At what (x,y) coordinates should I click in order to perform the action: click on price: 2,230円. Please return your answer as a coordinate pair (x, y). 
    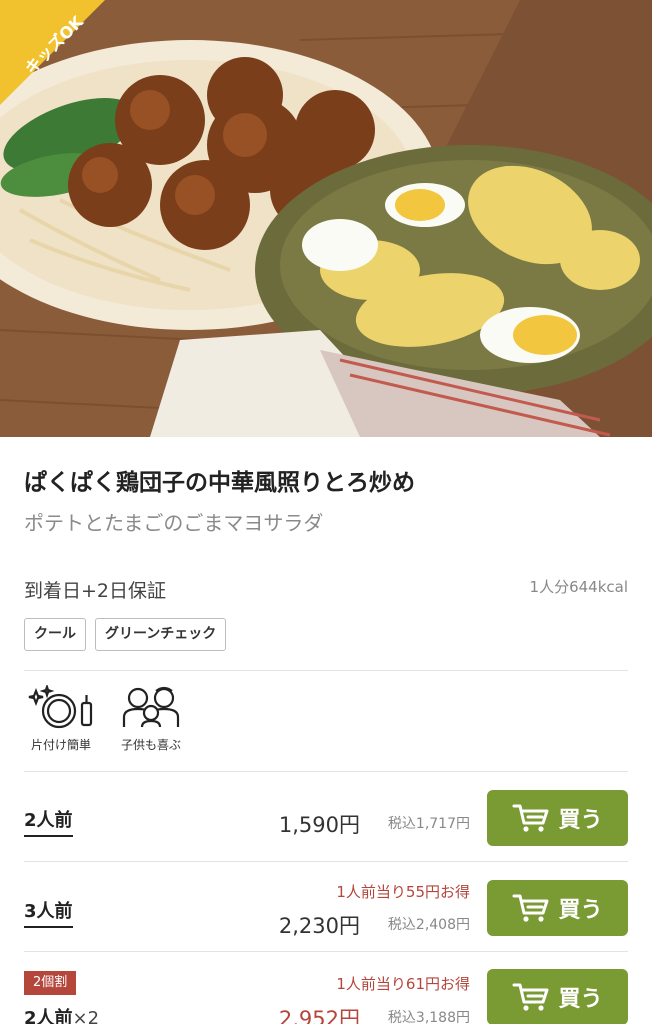
    Looking at the image, I should click on (319, 926).